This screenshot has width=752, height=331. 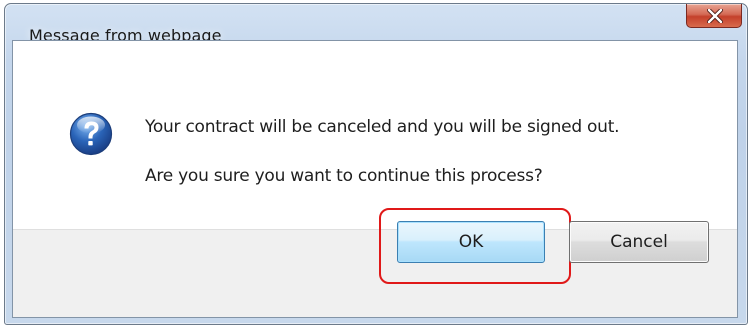 I want to click on close-button, so click(x=714, y=16).